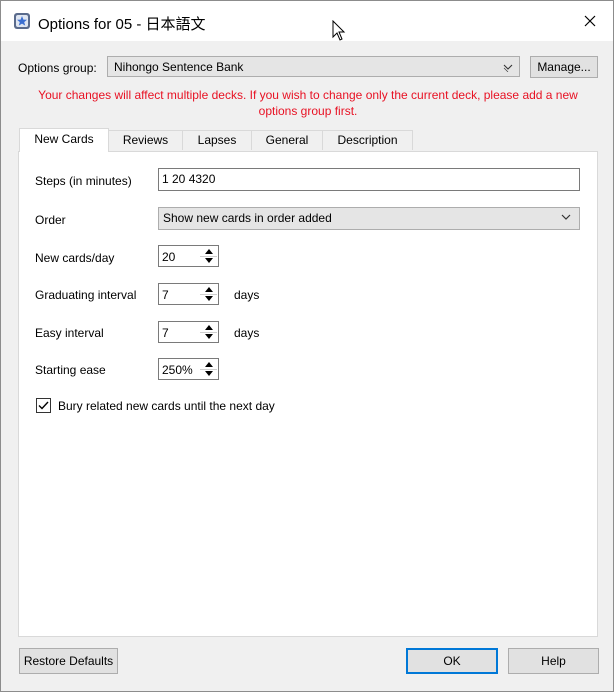 This screenshot has height=692, width=614. What do you see at coordinates (247, 295) in the screenshot?
I see `graduating-interval-unit: days` at bounding box center [247, 295].